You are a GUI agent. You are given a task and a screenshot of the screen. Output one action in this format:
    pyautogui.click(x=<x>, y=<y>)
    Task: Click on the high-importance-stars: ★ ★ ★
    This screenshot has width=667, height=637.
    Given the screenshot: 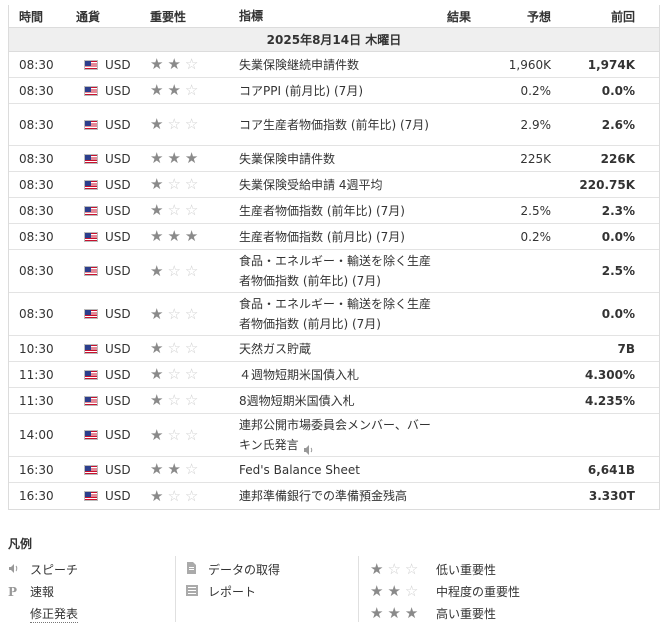 What is the action you would take?
    pyautogui.click(x=394, y=613)
    